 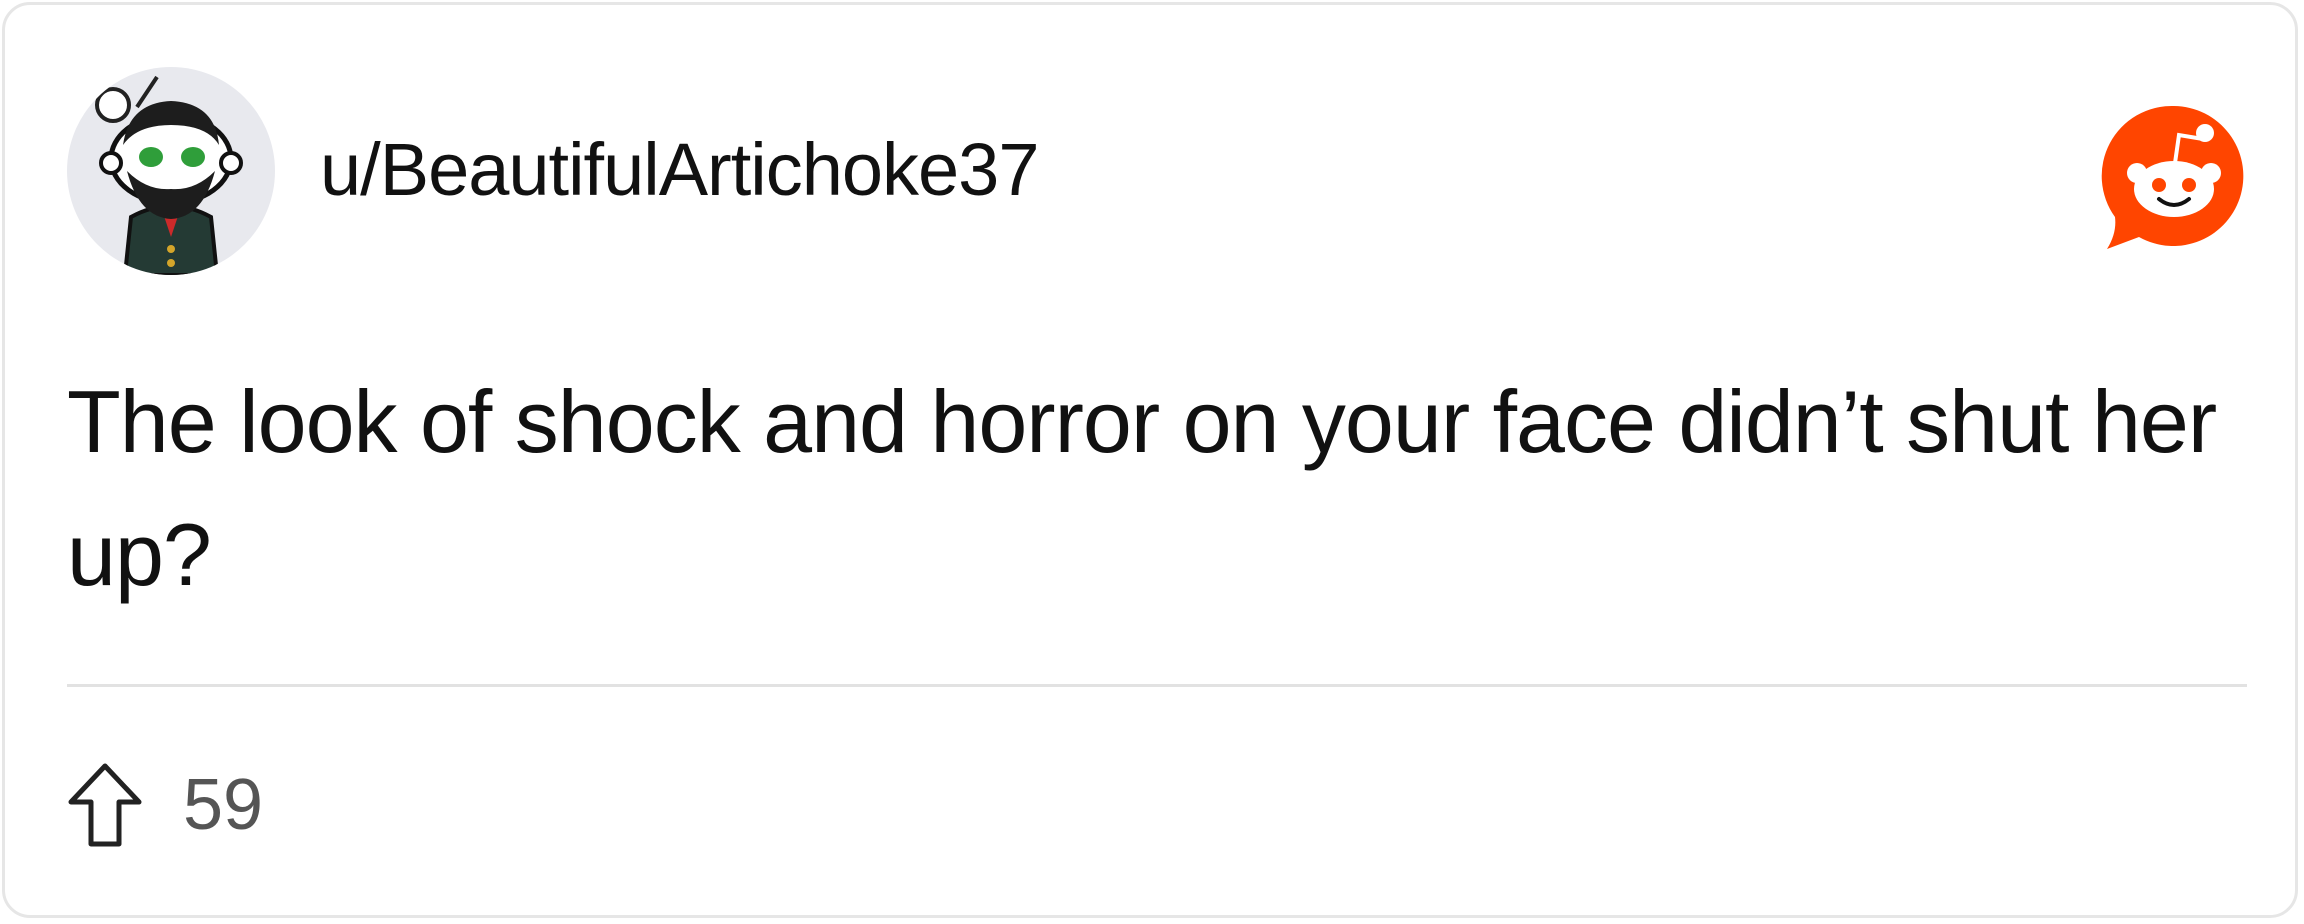 I want to click on user-avatar, so click(x=171, y=171).